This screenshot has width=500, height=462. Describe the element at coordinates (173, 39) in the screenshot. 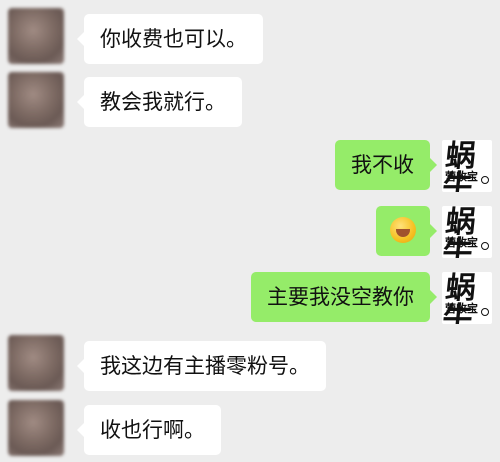

I see `message-text: 你收费也可以。` at that location.